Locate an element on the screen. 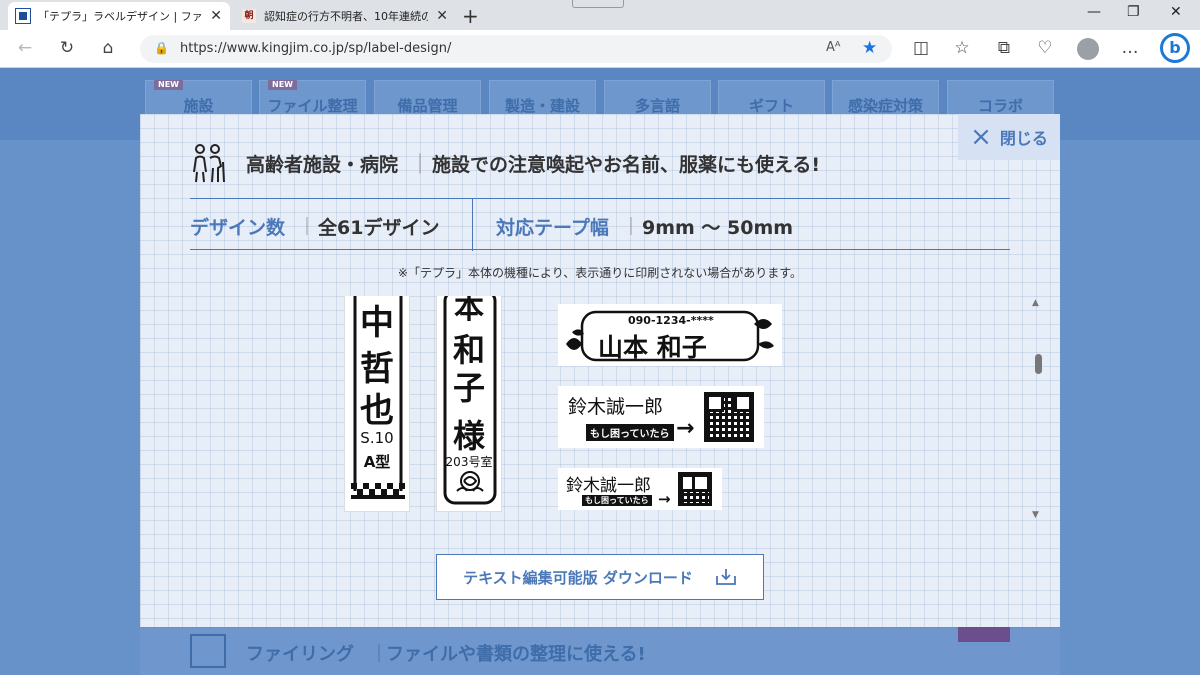 Image resolution: width=1200 pixels, height=675 pixels. reload-icon: ↻ is located at coordinates (67, 48).